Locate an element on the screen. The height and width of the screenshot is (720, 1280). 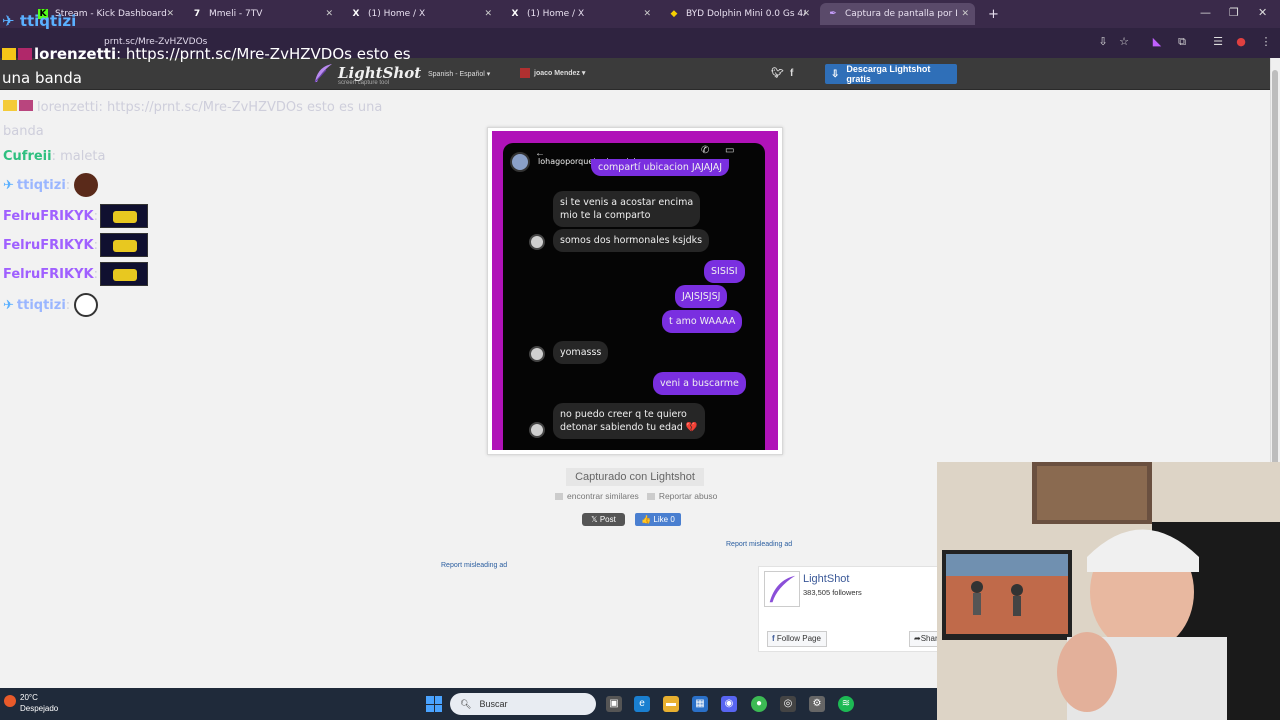
sub-badge-icon is located at coordinates (26, 105).